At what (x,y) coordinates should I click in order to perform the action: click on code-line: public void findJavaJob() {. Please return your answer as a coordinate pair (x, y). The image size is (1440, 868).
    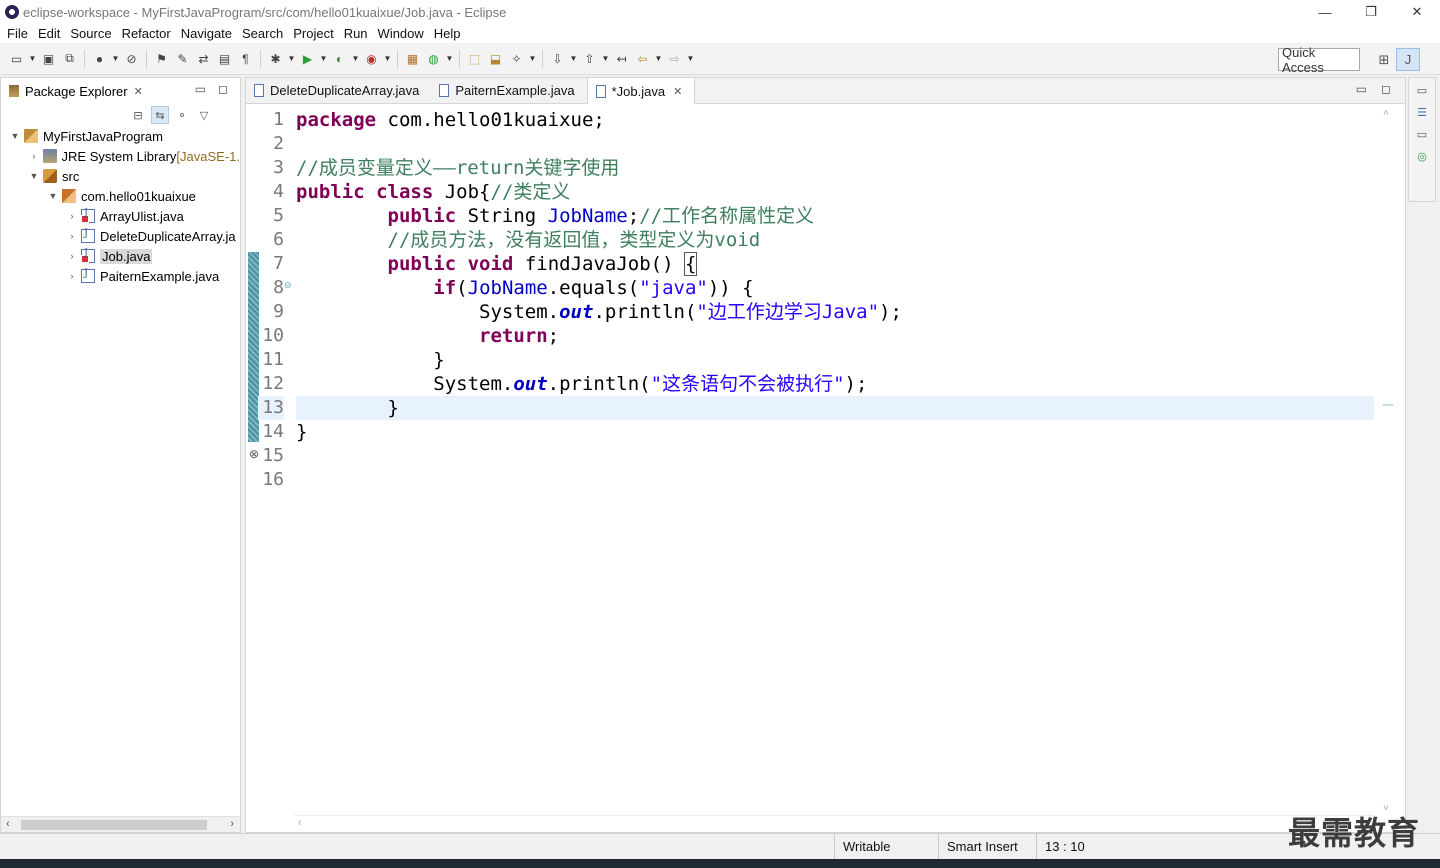
    Looking at the image, I should click on (835, 264).